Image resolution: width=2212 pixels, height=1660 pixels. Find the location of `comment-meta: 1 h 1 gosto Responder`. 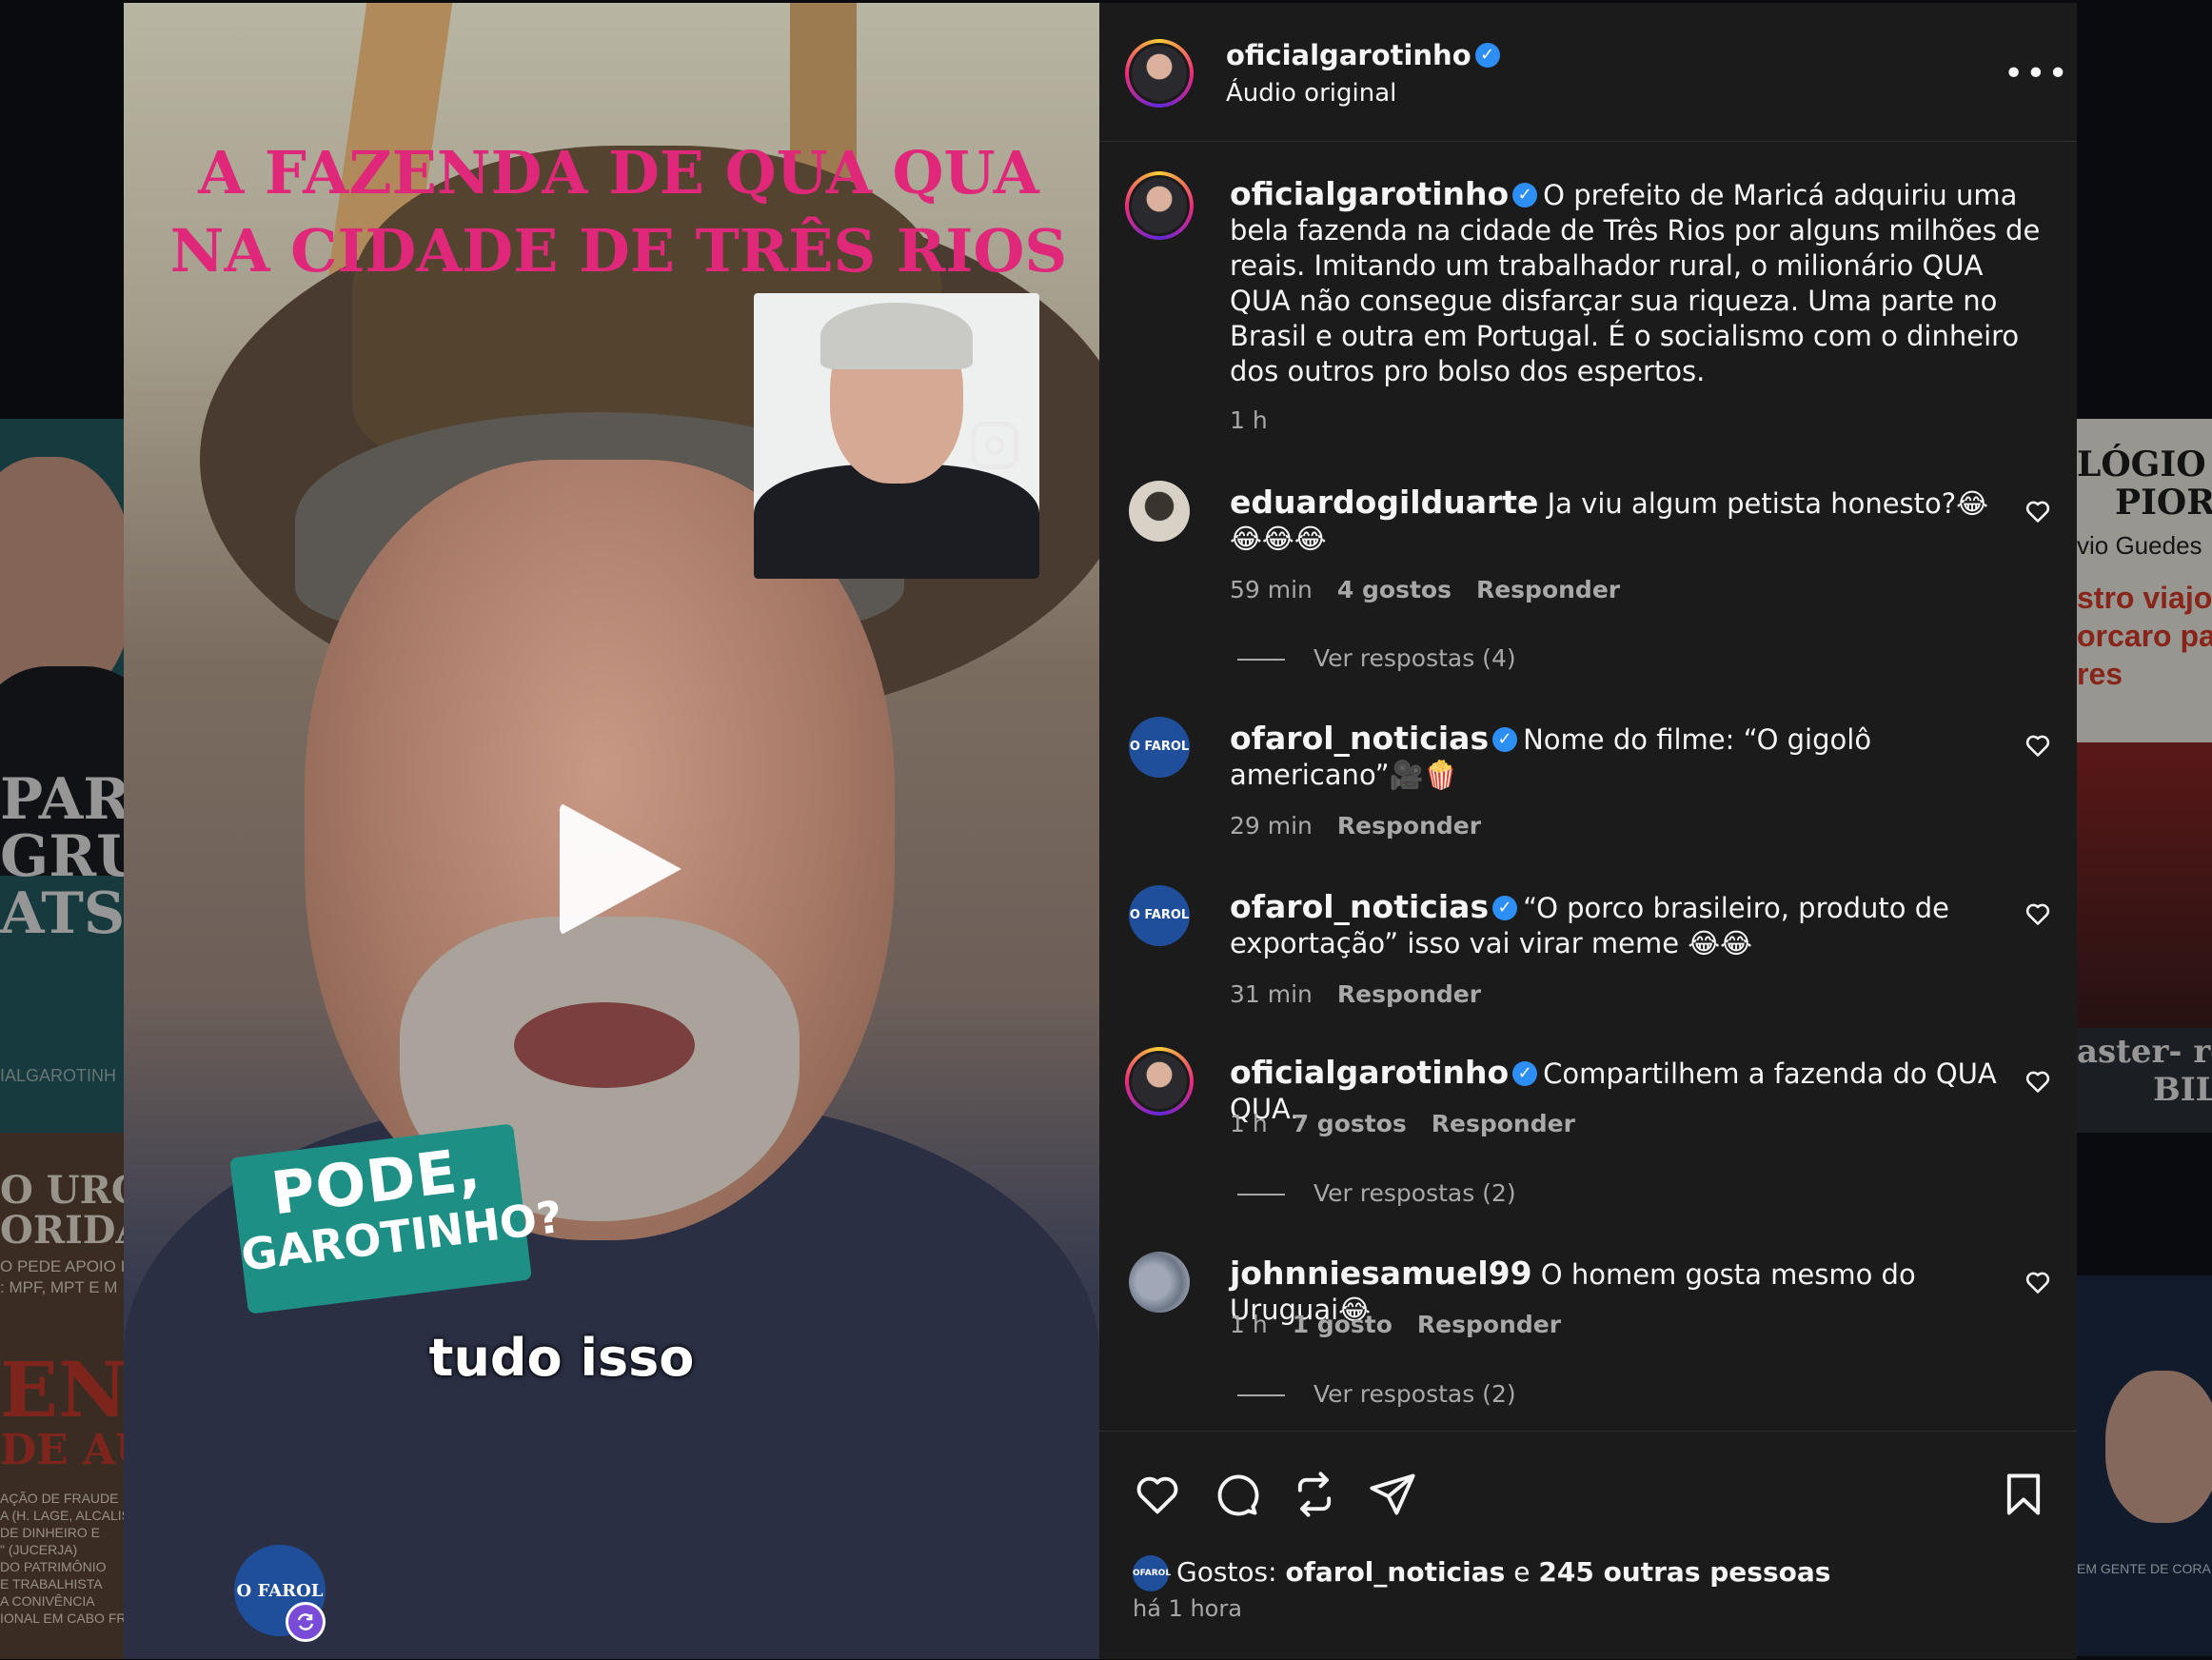

comment-meta: 1 h 1 gosto Responder is located at coordinates (1408, 1324).